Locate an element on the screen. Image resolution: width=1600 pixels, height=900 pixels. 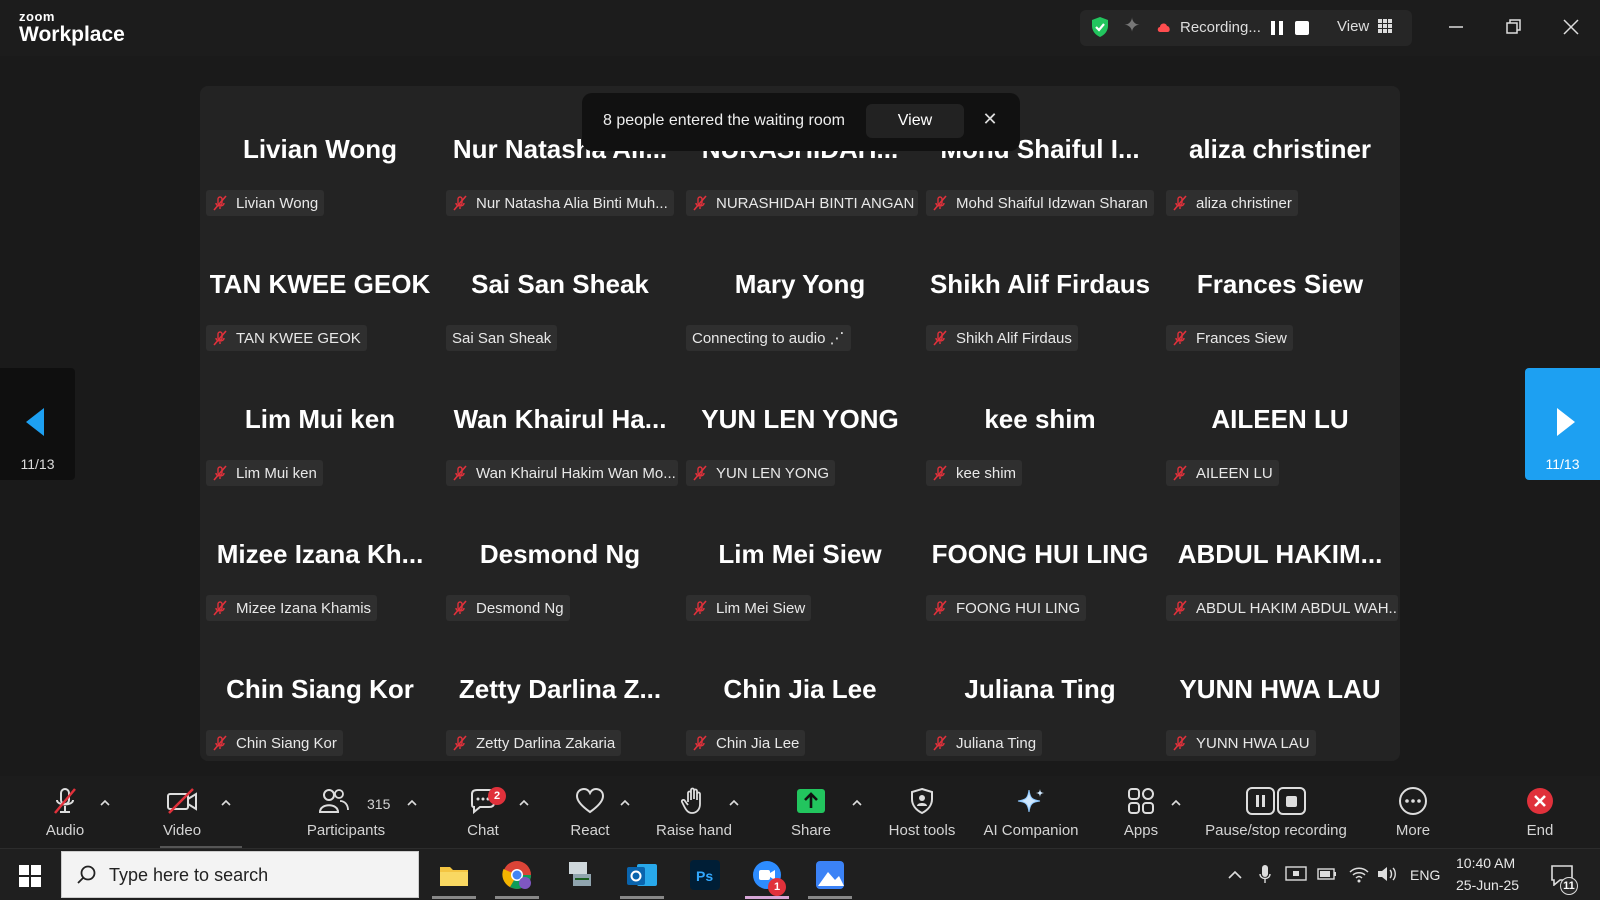
share-options-chevron-icon is located at coordinates (857, 803).